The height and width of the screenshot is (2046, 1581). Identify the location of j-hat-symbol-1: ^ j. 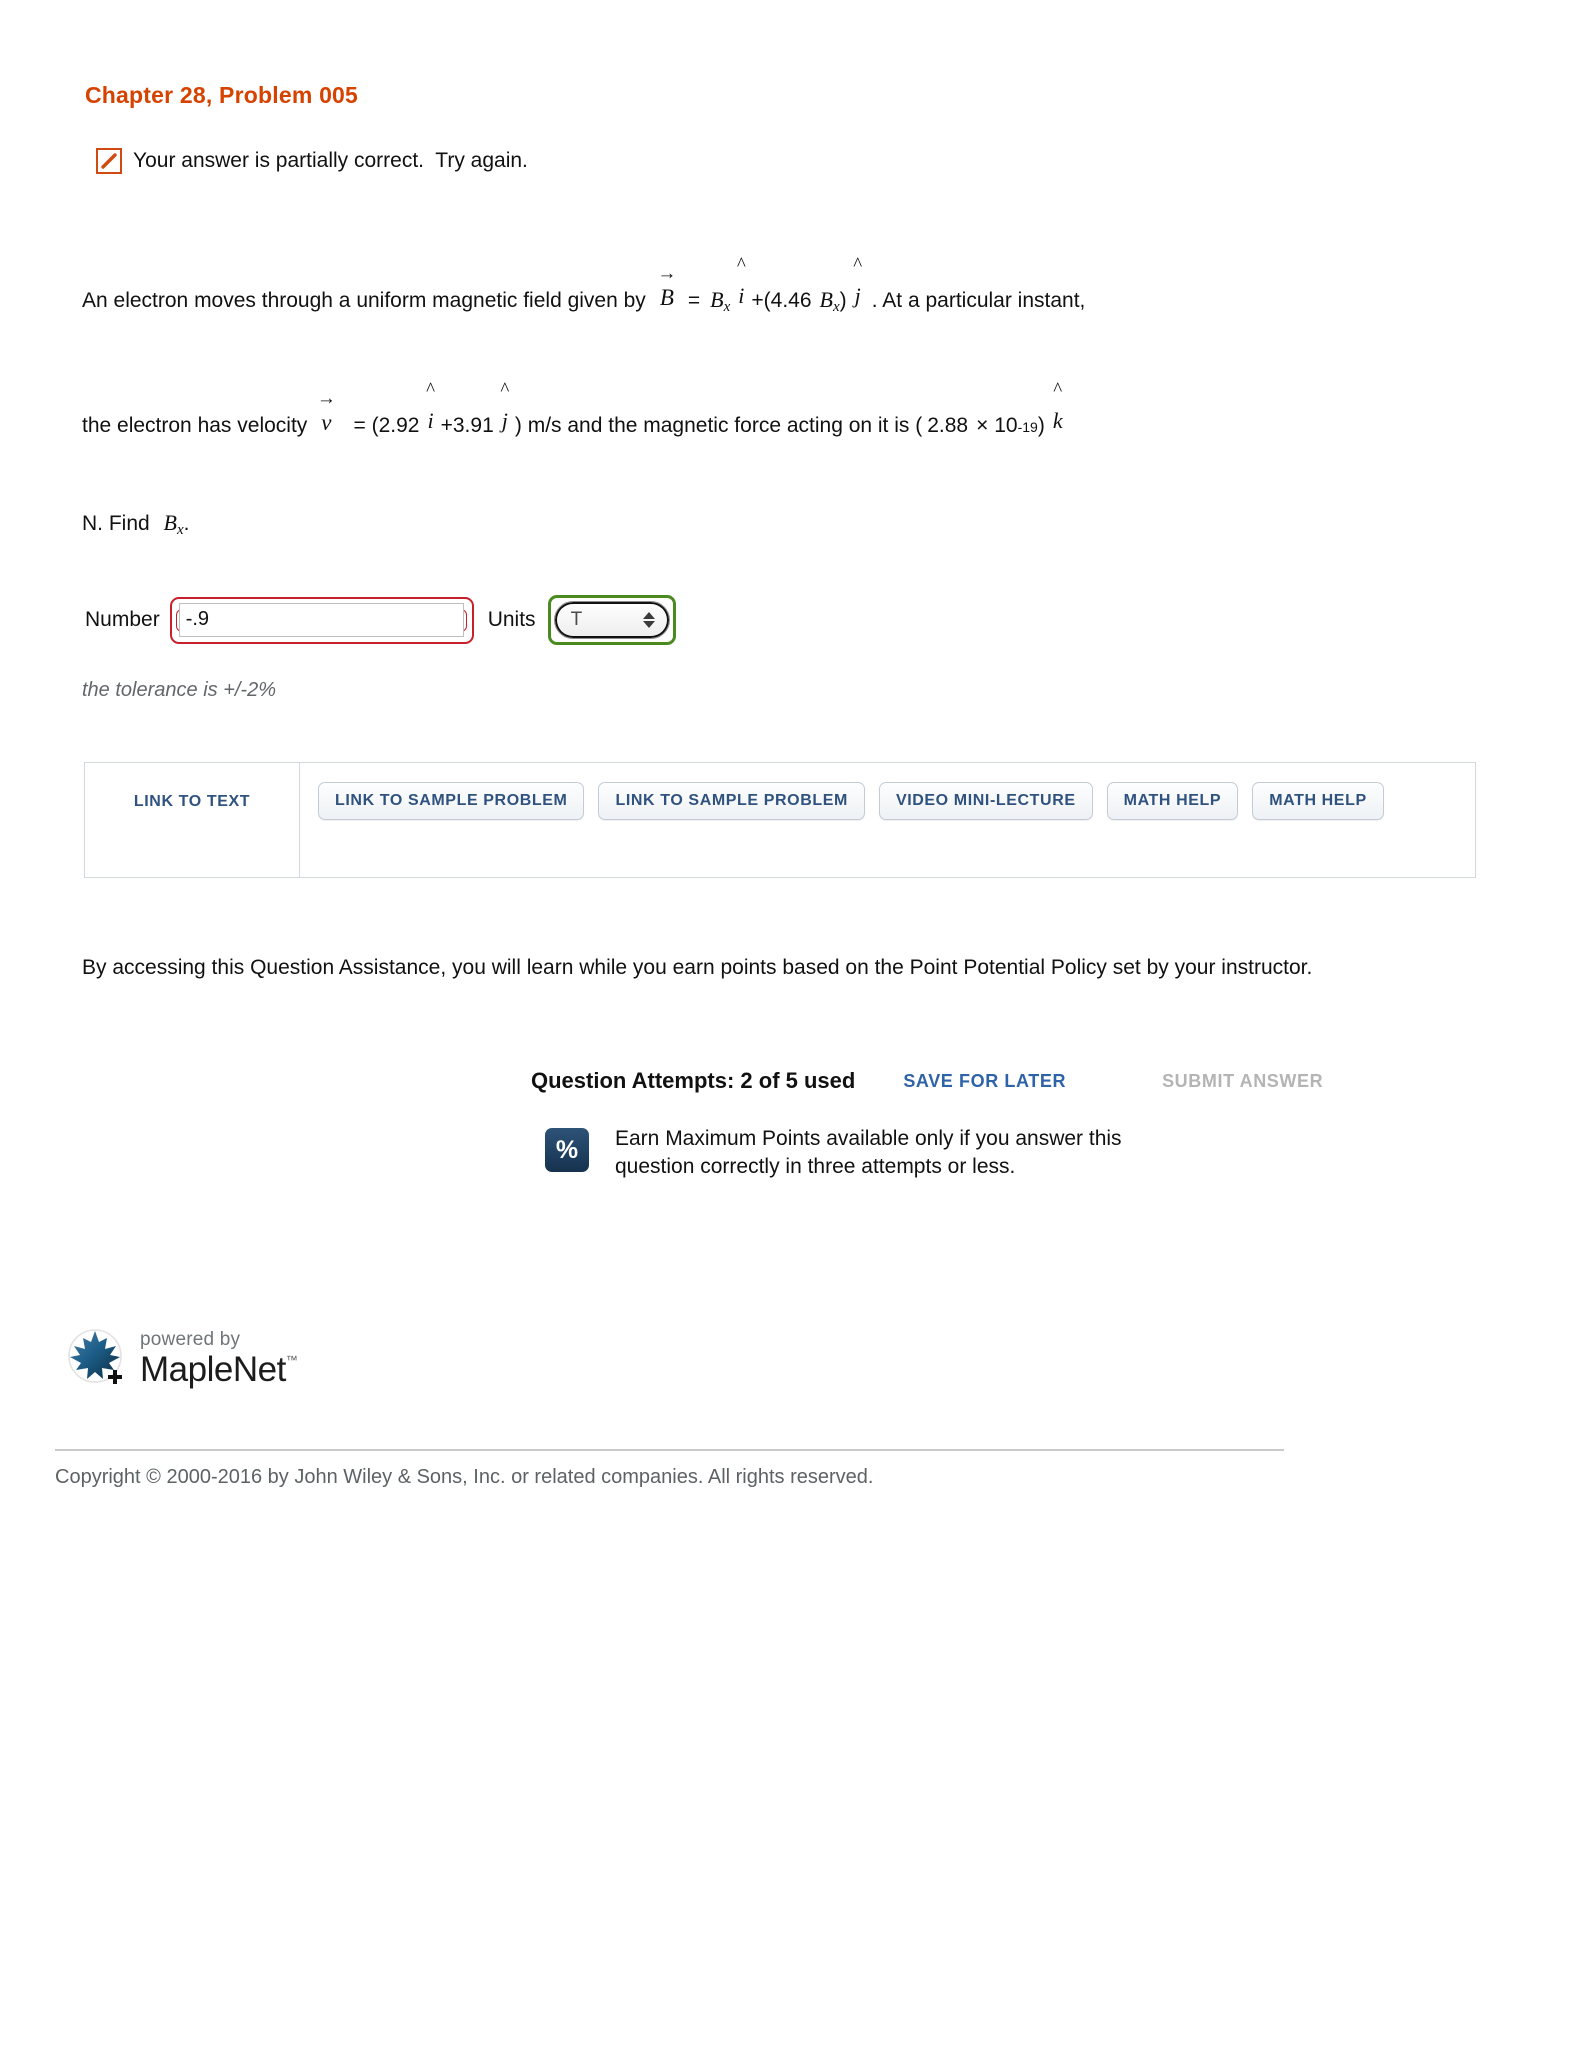
(857, 281).